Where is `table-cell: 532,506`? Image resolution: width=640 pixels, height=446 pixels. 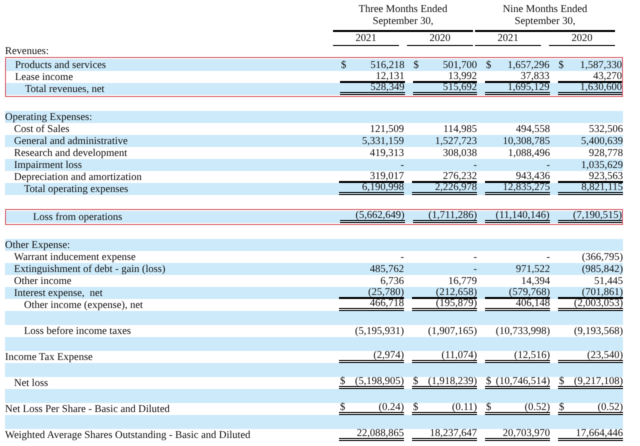 table-cell: 532,506 is located at coordinates (605, 129).